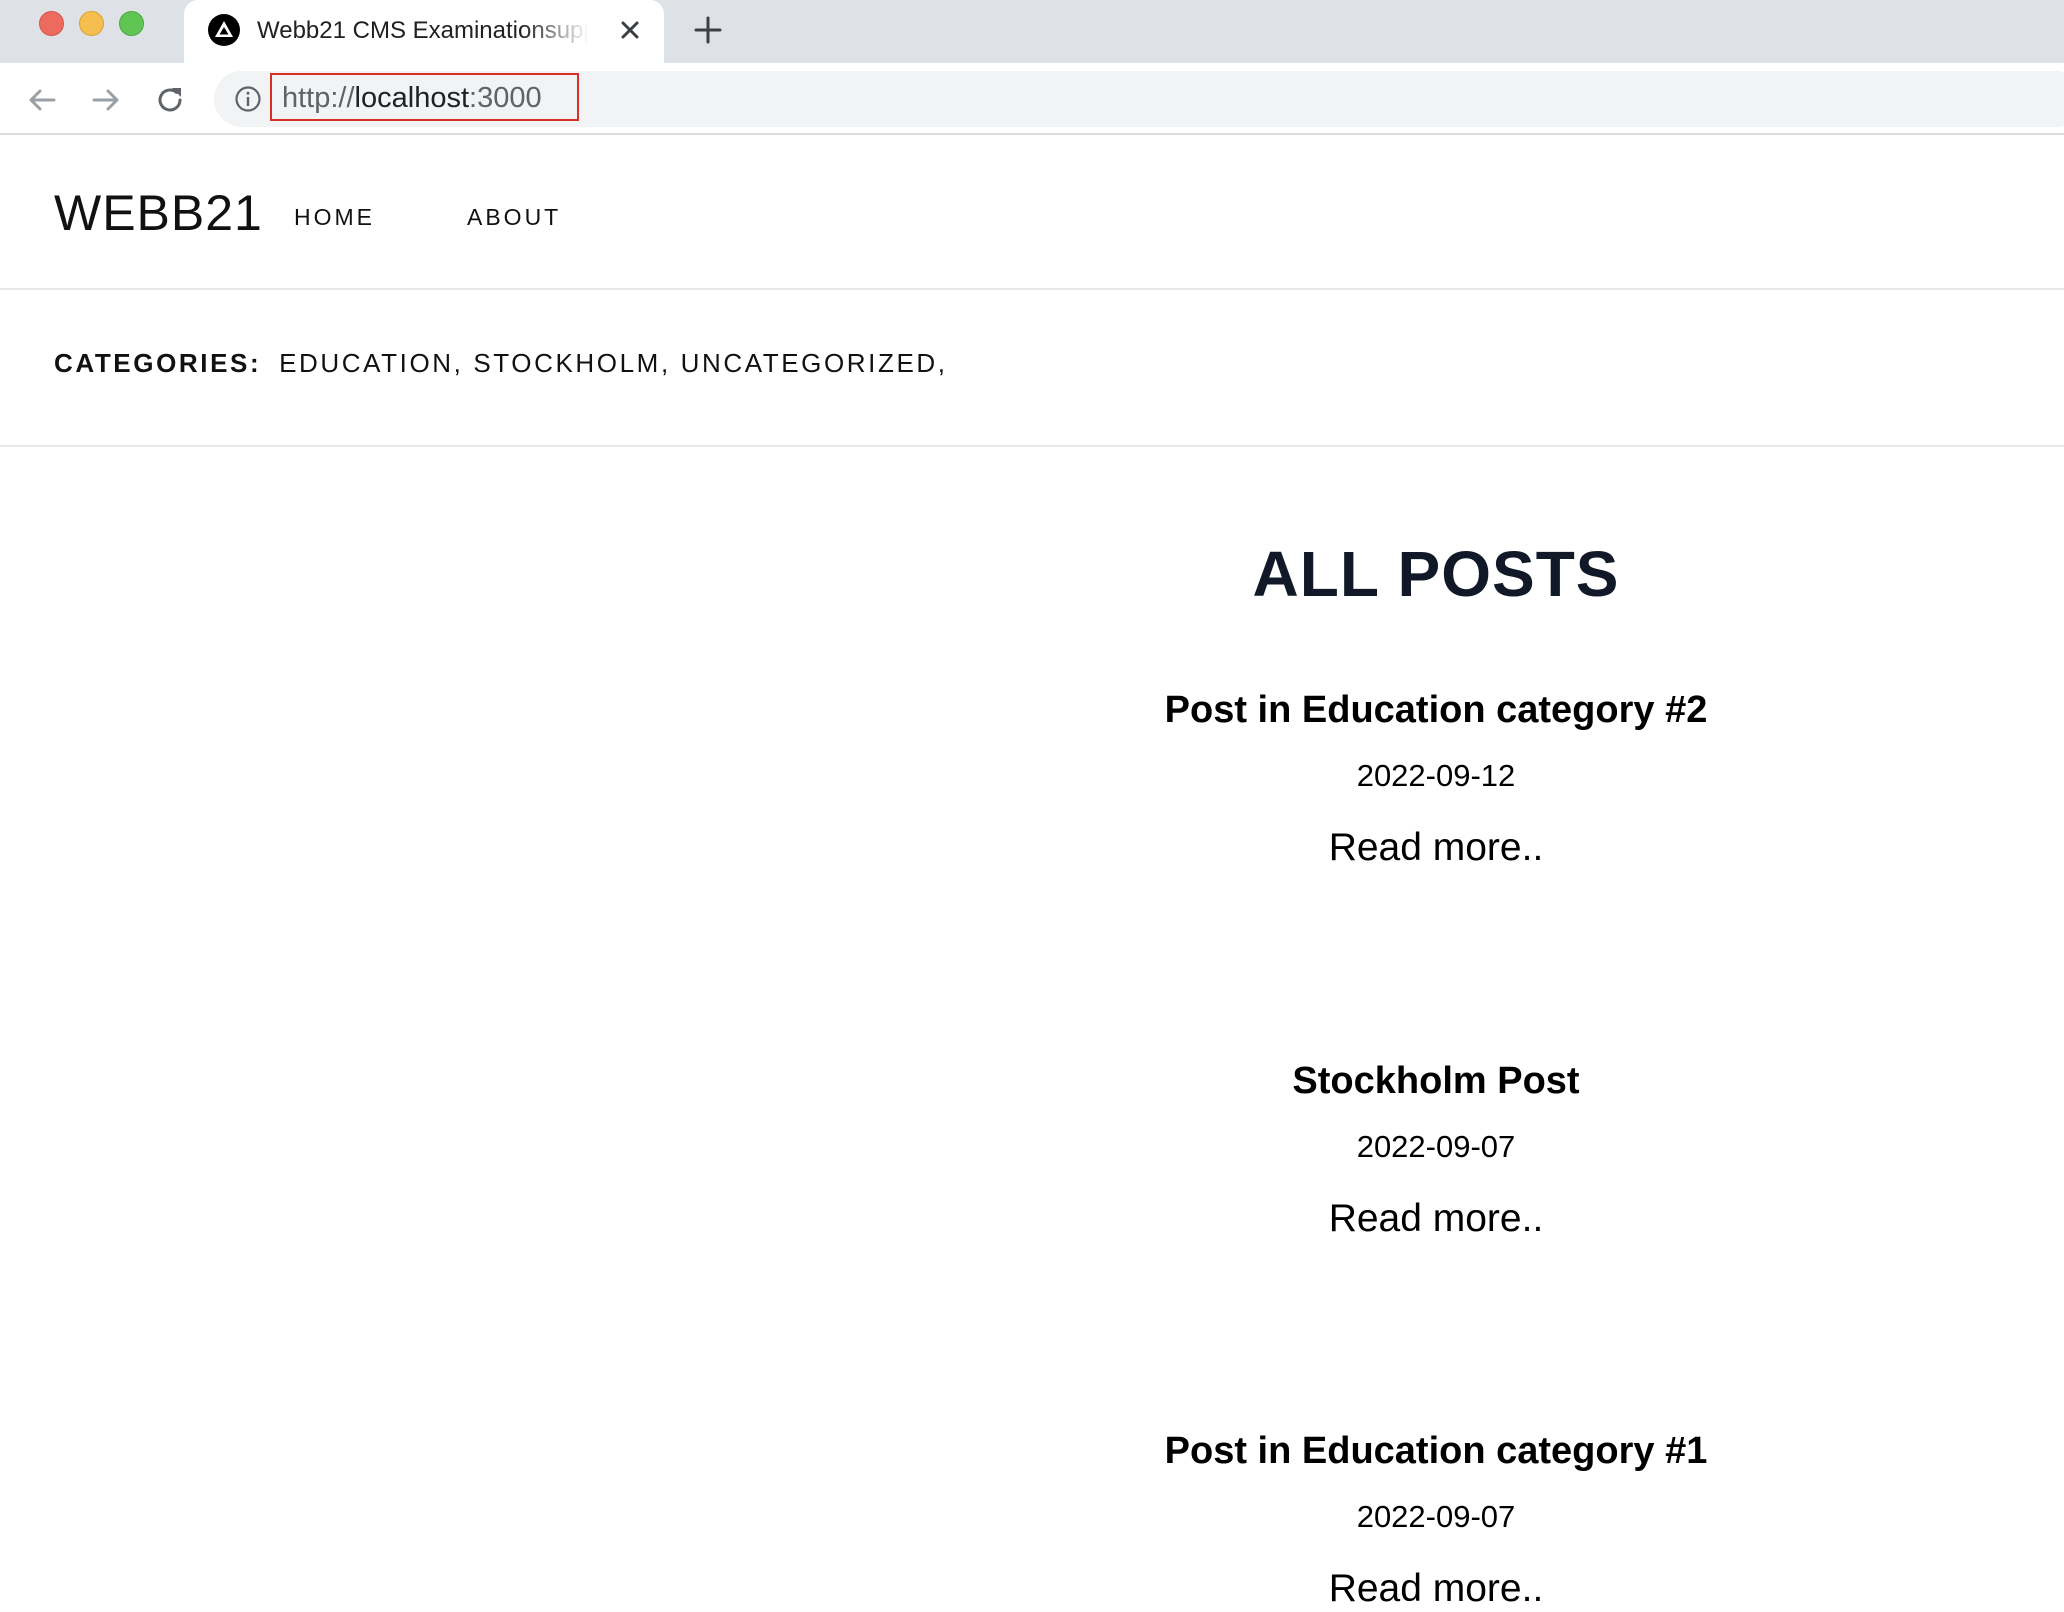 This screenshot has height=1612, width=2064. What do you see at coordinates (334, 217) in the screenshot?
I see `nav-home-link: HOME` at bounding box center [334, 217].